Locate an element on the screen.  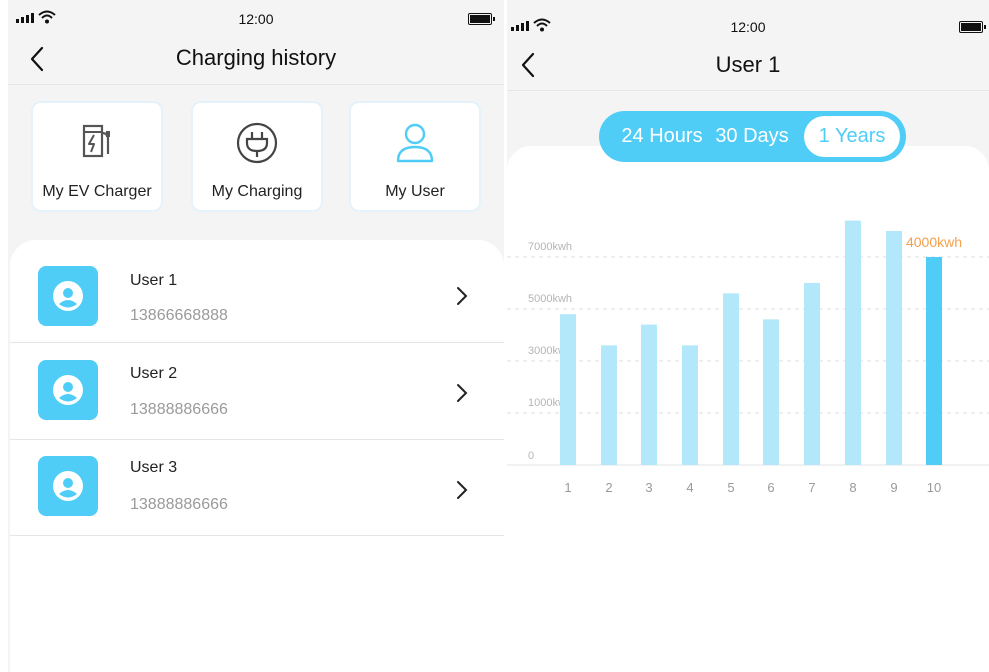
shortcut-label: My EV Charger is located at coordinates (97, 191).